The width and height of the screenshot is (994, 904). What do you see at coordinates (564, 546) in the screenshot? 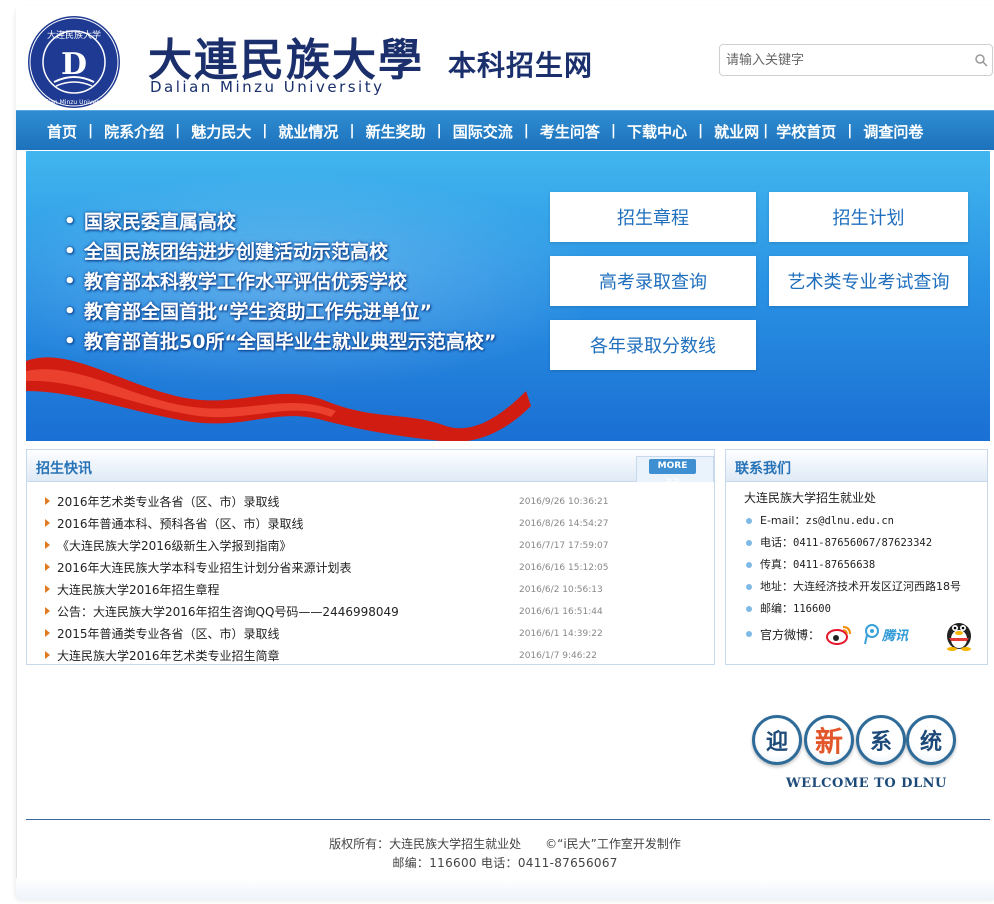
I see `news-date: 2016/7/17 17:59:07` at bounding box center [564, 546].